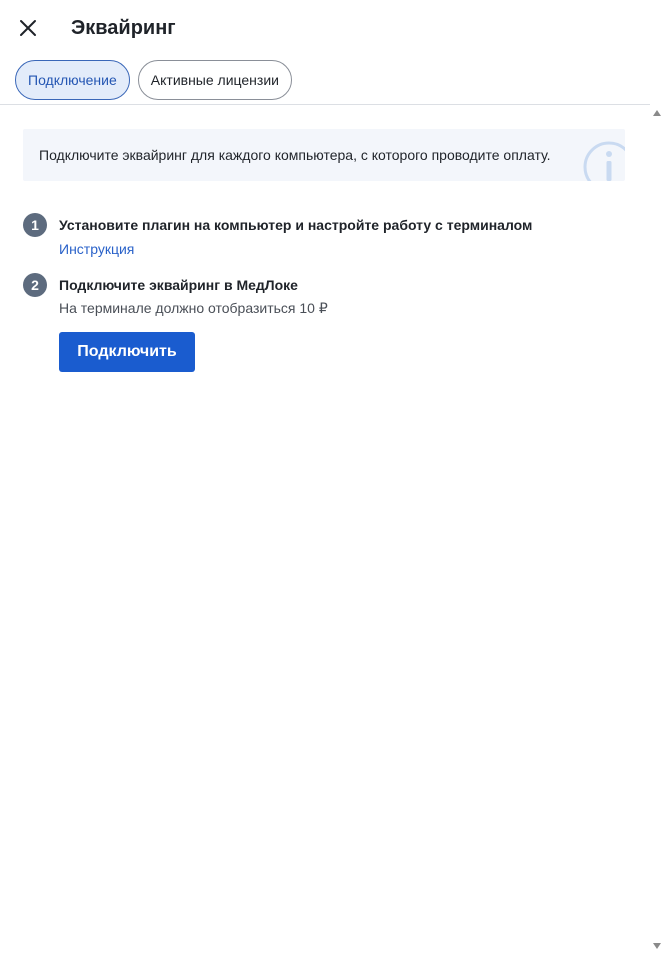  Describe the element at coordinates (332, 28) in the screenshot. I see `panel-header: Эквайринг` at that location.